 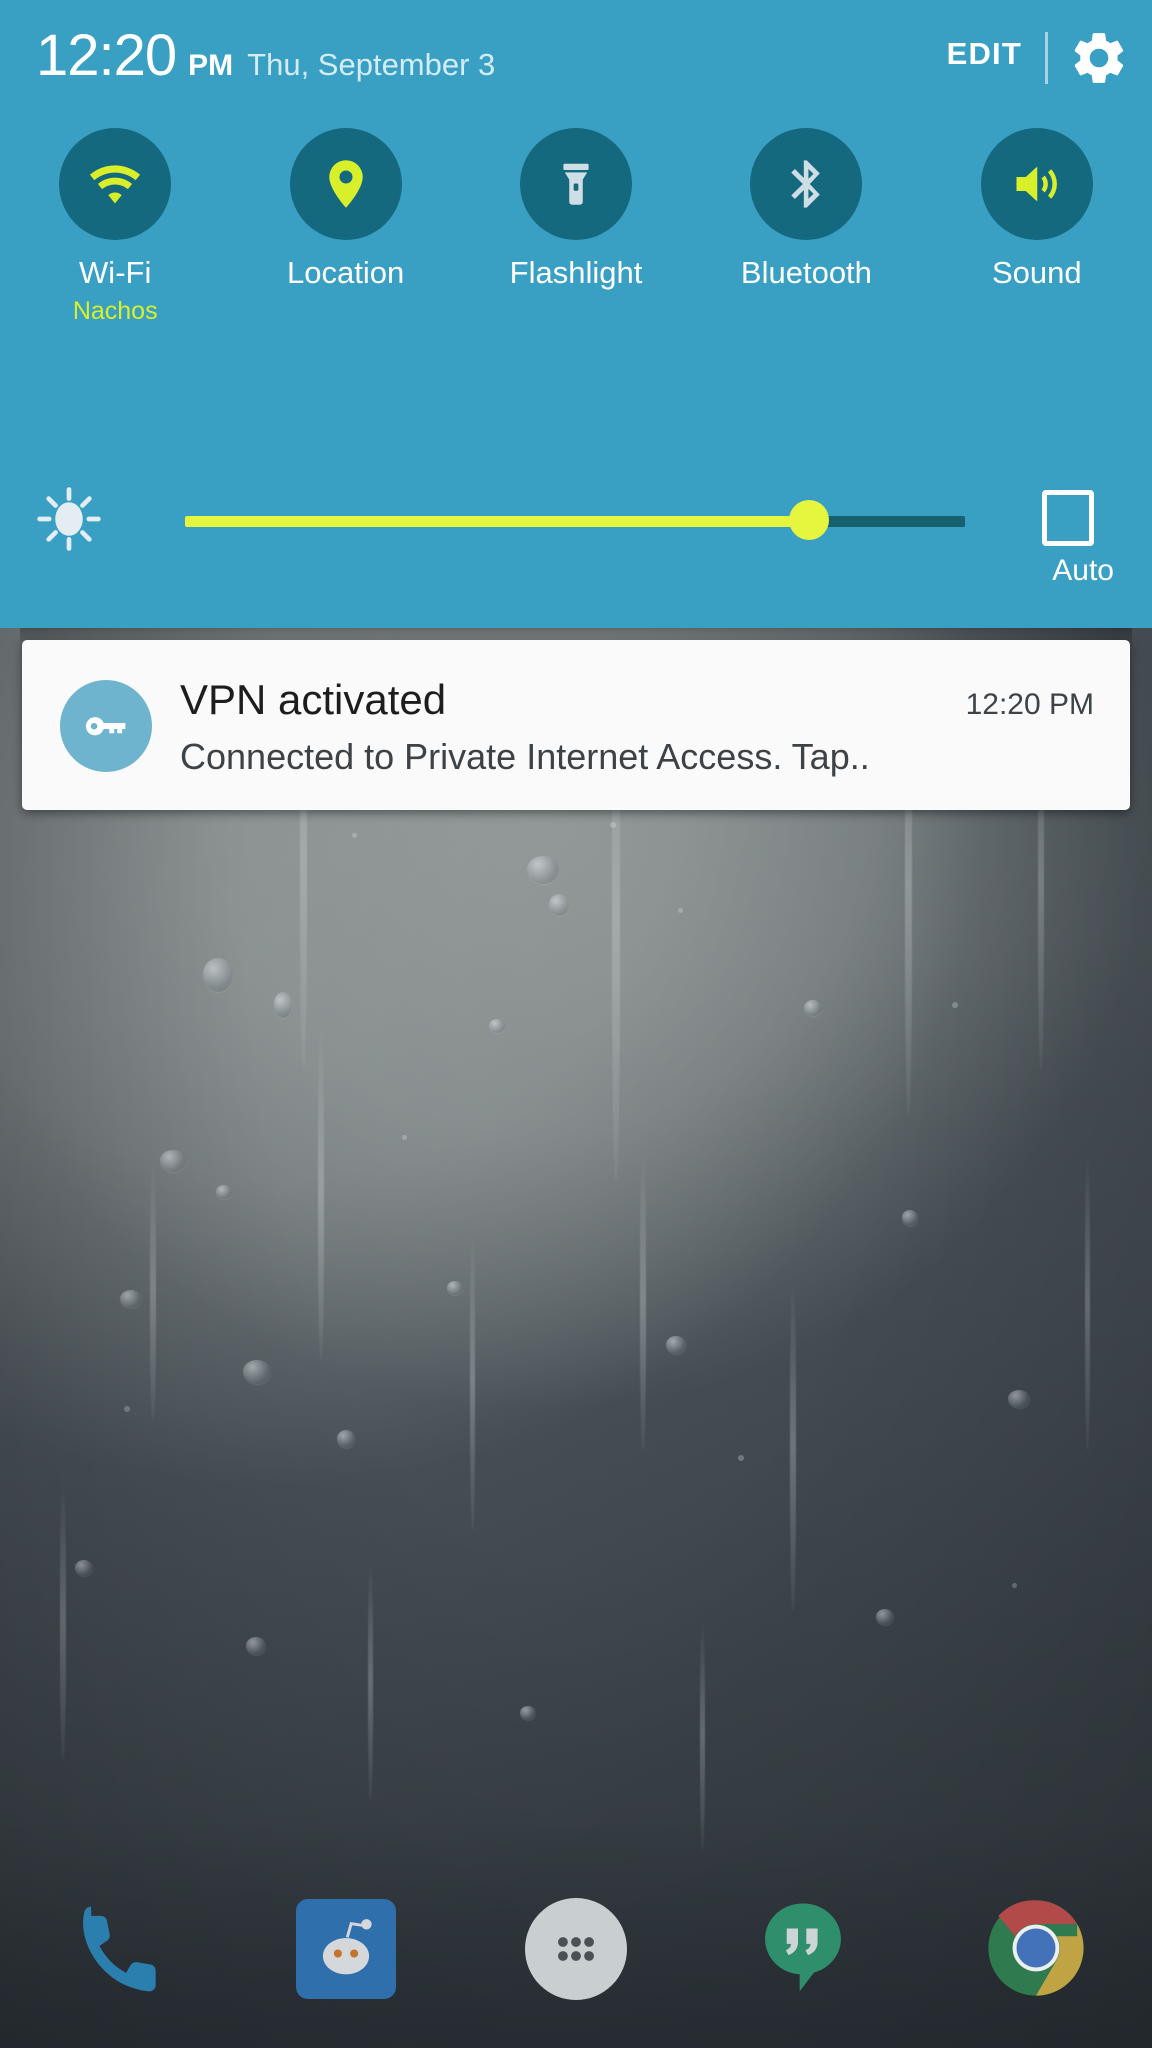 I want to click on wifi-icon, so click(x=115, y=184).